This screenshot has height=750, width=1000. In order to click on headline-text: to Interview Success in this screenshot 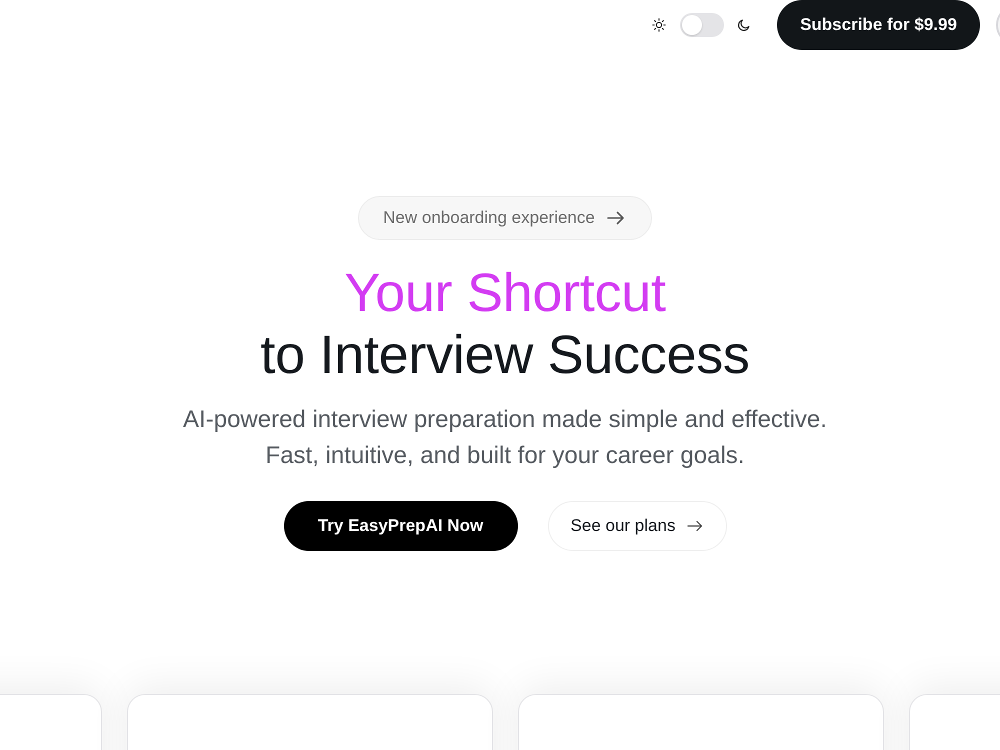, I will do `click(505, 355)`.